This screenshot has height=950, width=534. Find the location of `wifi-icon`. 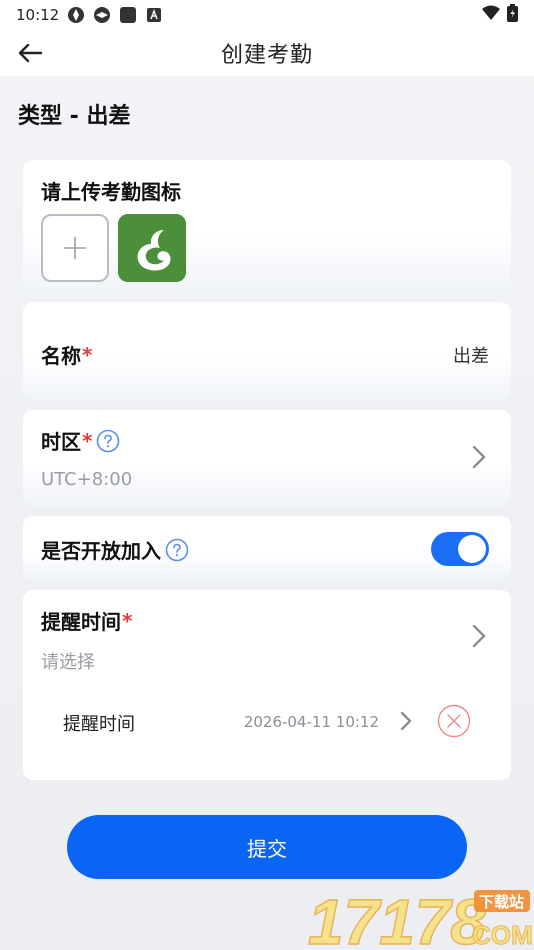

wifi-icon is located at coordinates (491, 15).